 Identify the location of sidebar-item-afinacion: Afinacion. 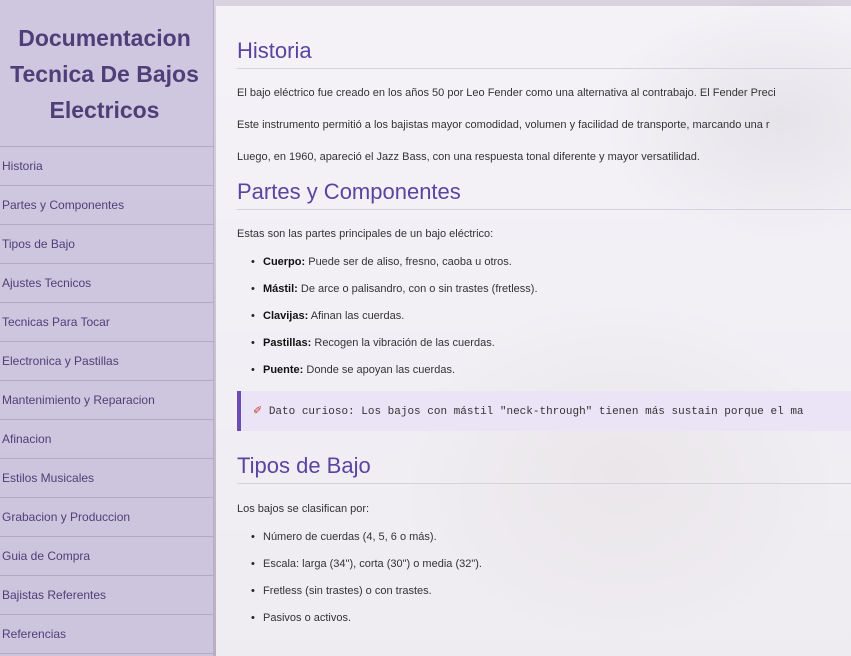
(106, 439).